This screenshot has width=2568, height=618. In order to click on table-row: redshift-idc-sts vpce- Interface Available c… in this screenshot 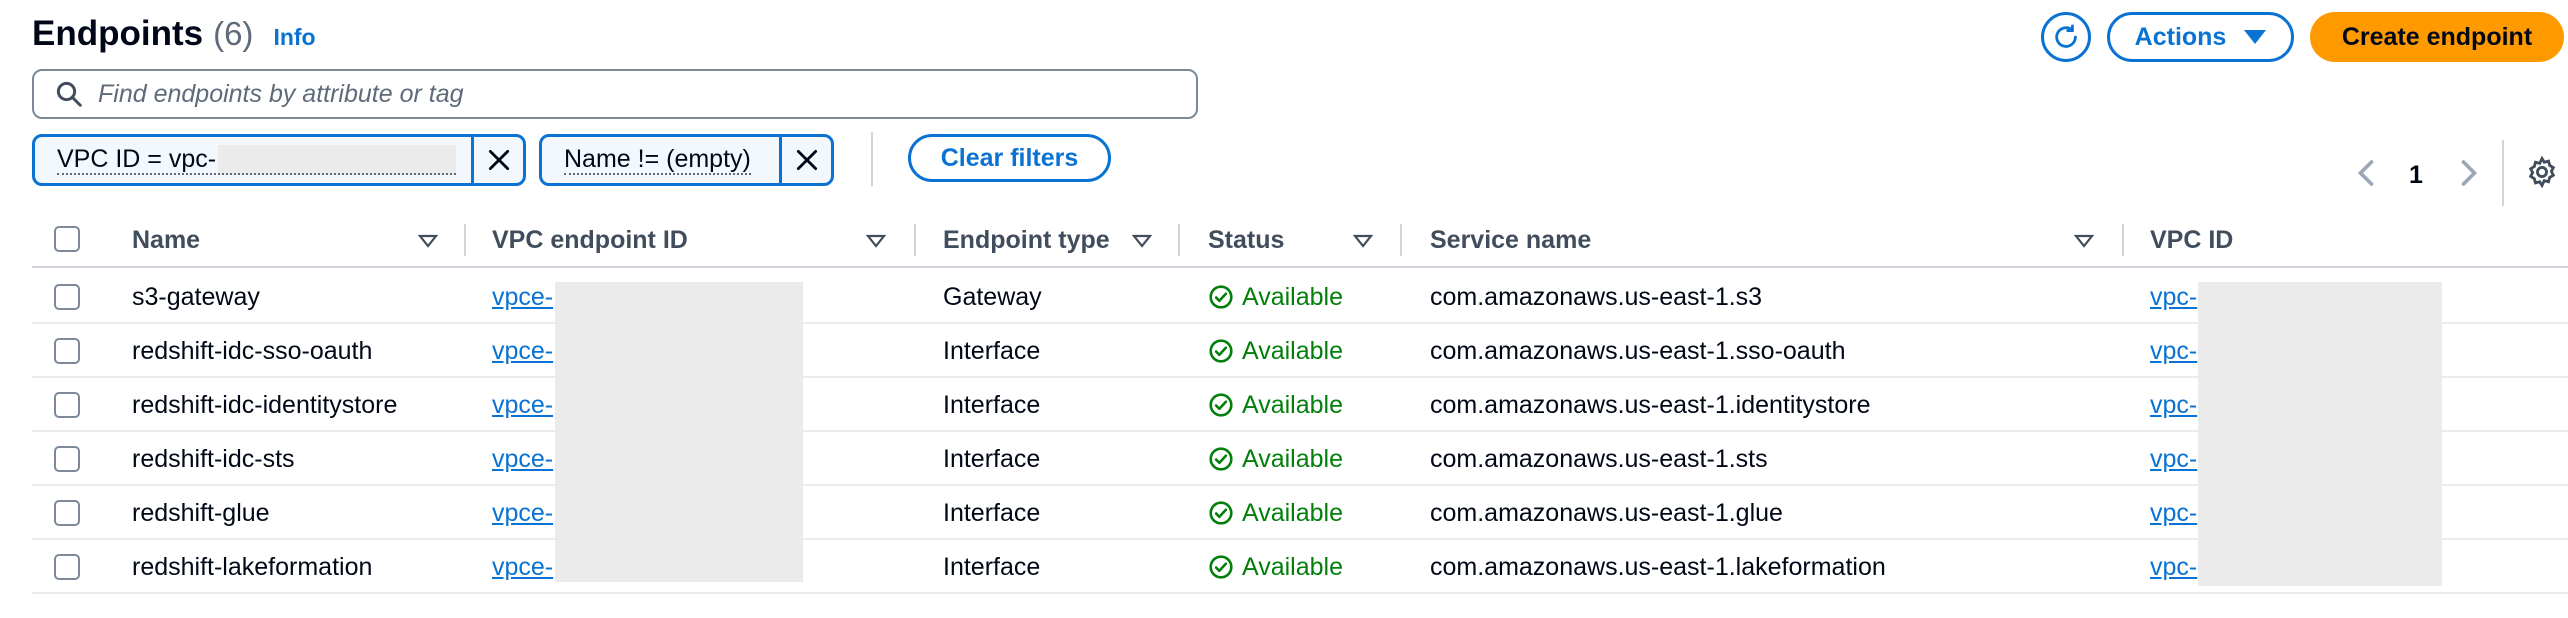, I will do `click(1300, 459)`.